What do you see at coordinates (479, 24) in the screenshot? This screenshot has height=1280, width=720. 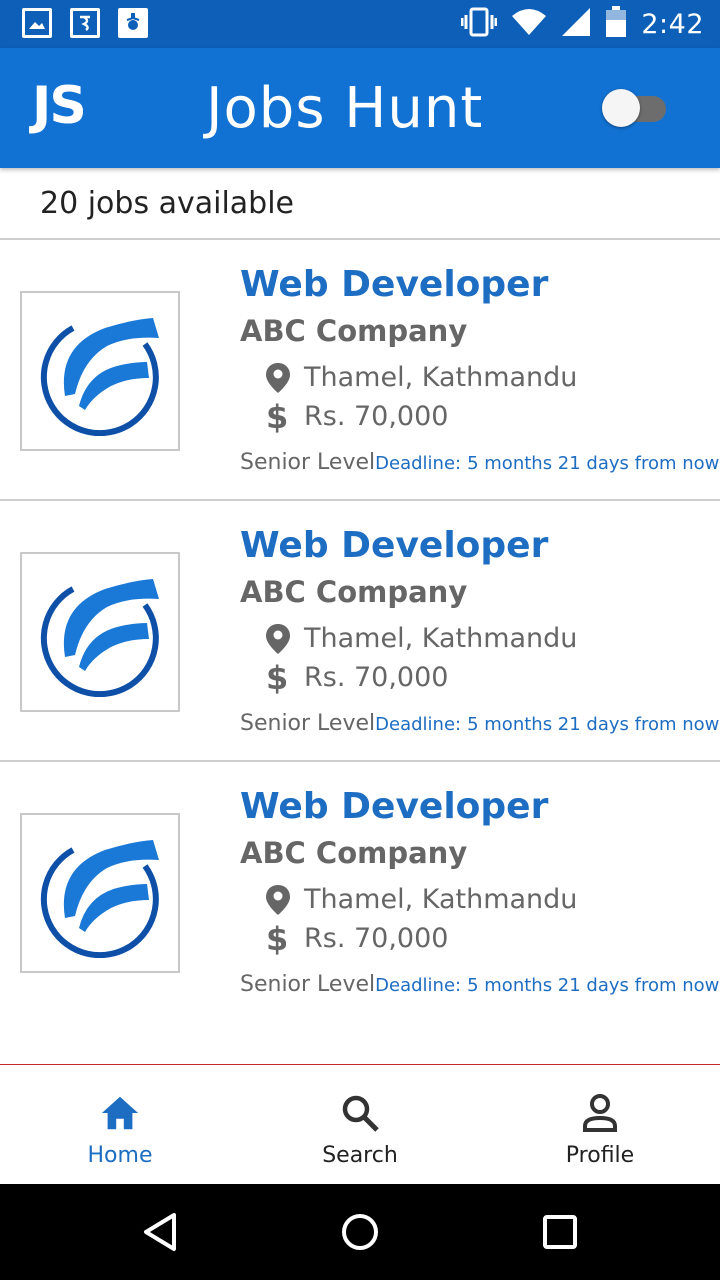 I see `vibrate-icon` at bounding box center [479, 24].